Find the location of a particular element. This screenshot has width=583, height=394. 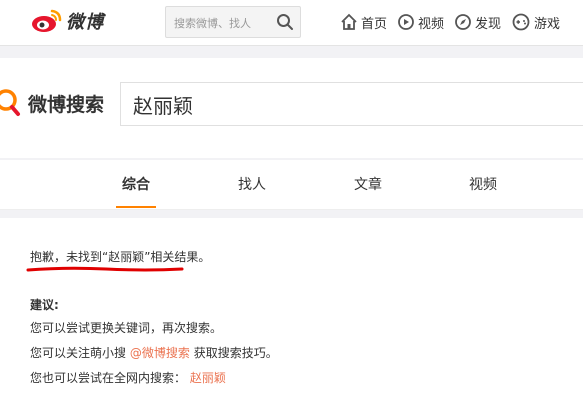

weibo-search-brand: 微博搜索 is located at coordinates (52, 103).